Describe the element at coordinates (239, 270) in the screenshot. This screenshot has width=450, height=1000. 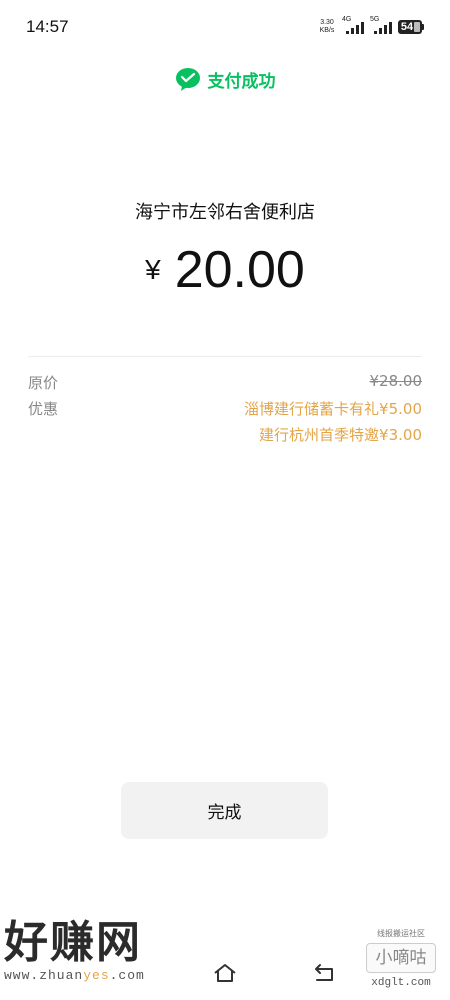
I see `amount-value: 20.00` at that location.